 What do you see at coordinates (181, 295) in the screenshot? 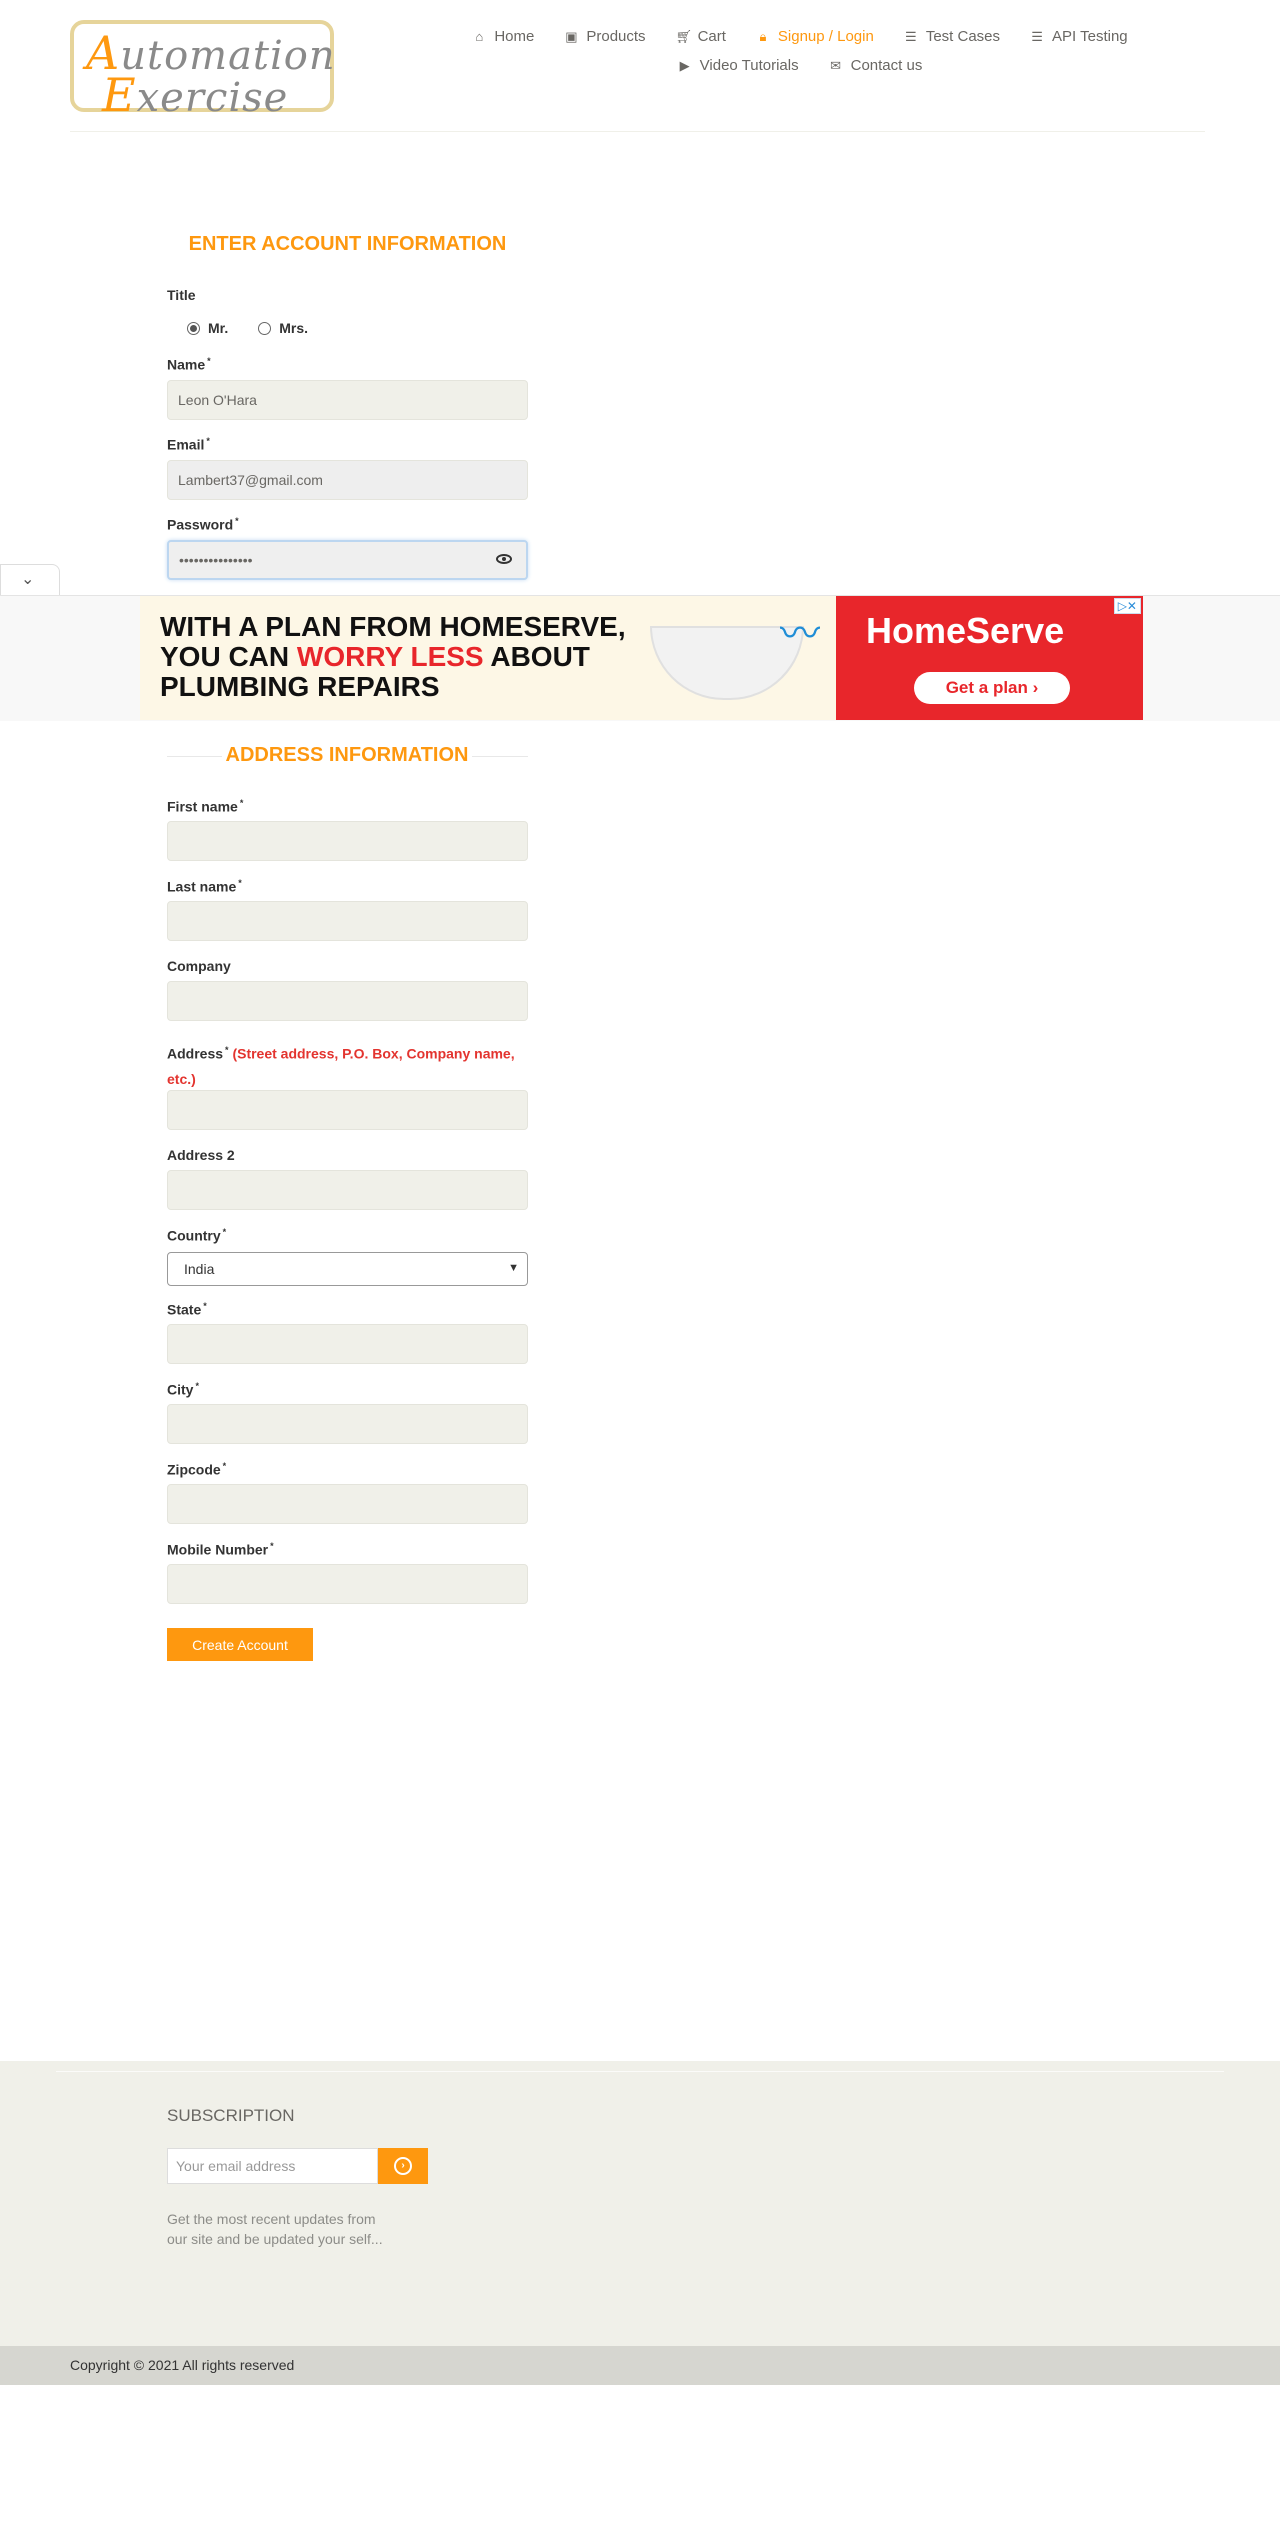
I see `title-label: Title` at bounding box center [181, 295].